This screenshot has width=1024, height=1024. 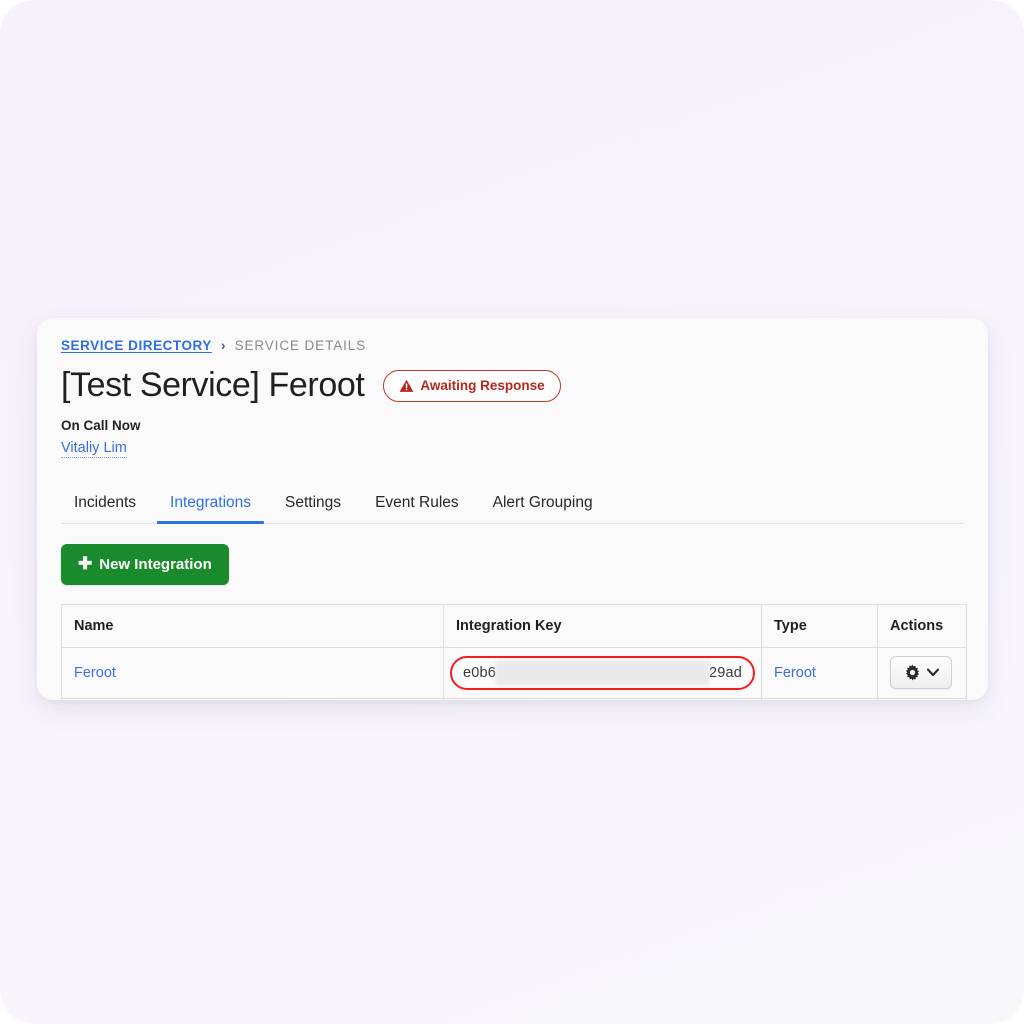 I want to click on tab-settings: Settings, so click(x=313, y=505).